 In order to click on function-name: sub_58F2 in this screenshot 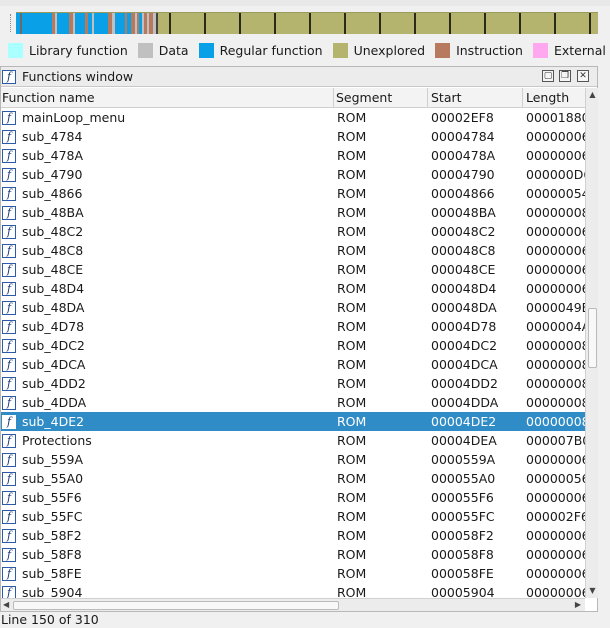, I will do `click(52, 535)`.